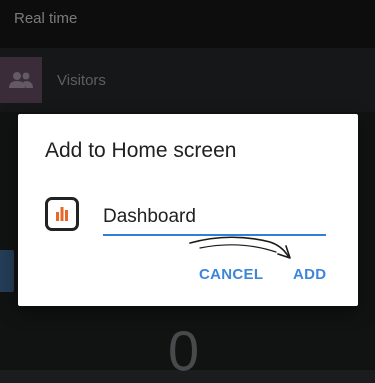 The image size is (375, 383). Describe the element at coordinates (62, 214) in the screenshot. I see `bar-chart-app-icon` at that location.